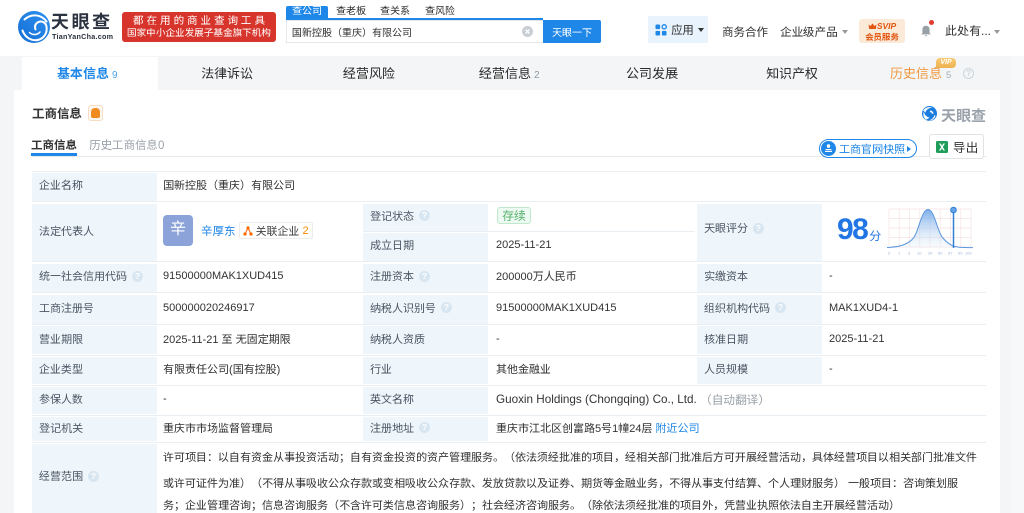  I want to click on svg-text: 3, so click(909, 252).